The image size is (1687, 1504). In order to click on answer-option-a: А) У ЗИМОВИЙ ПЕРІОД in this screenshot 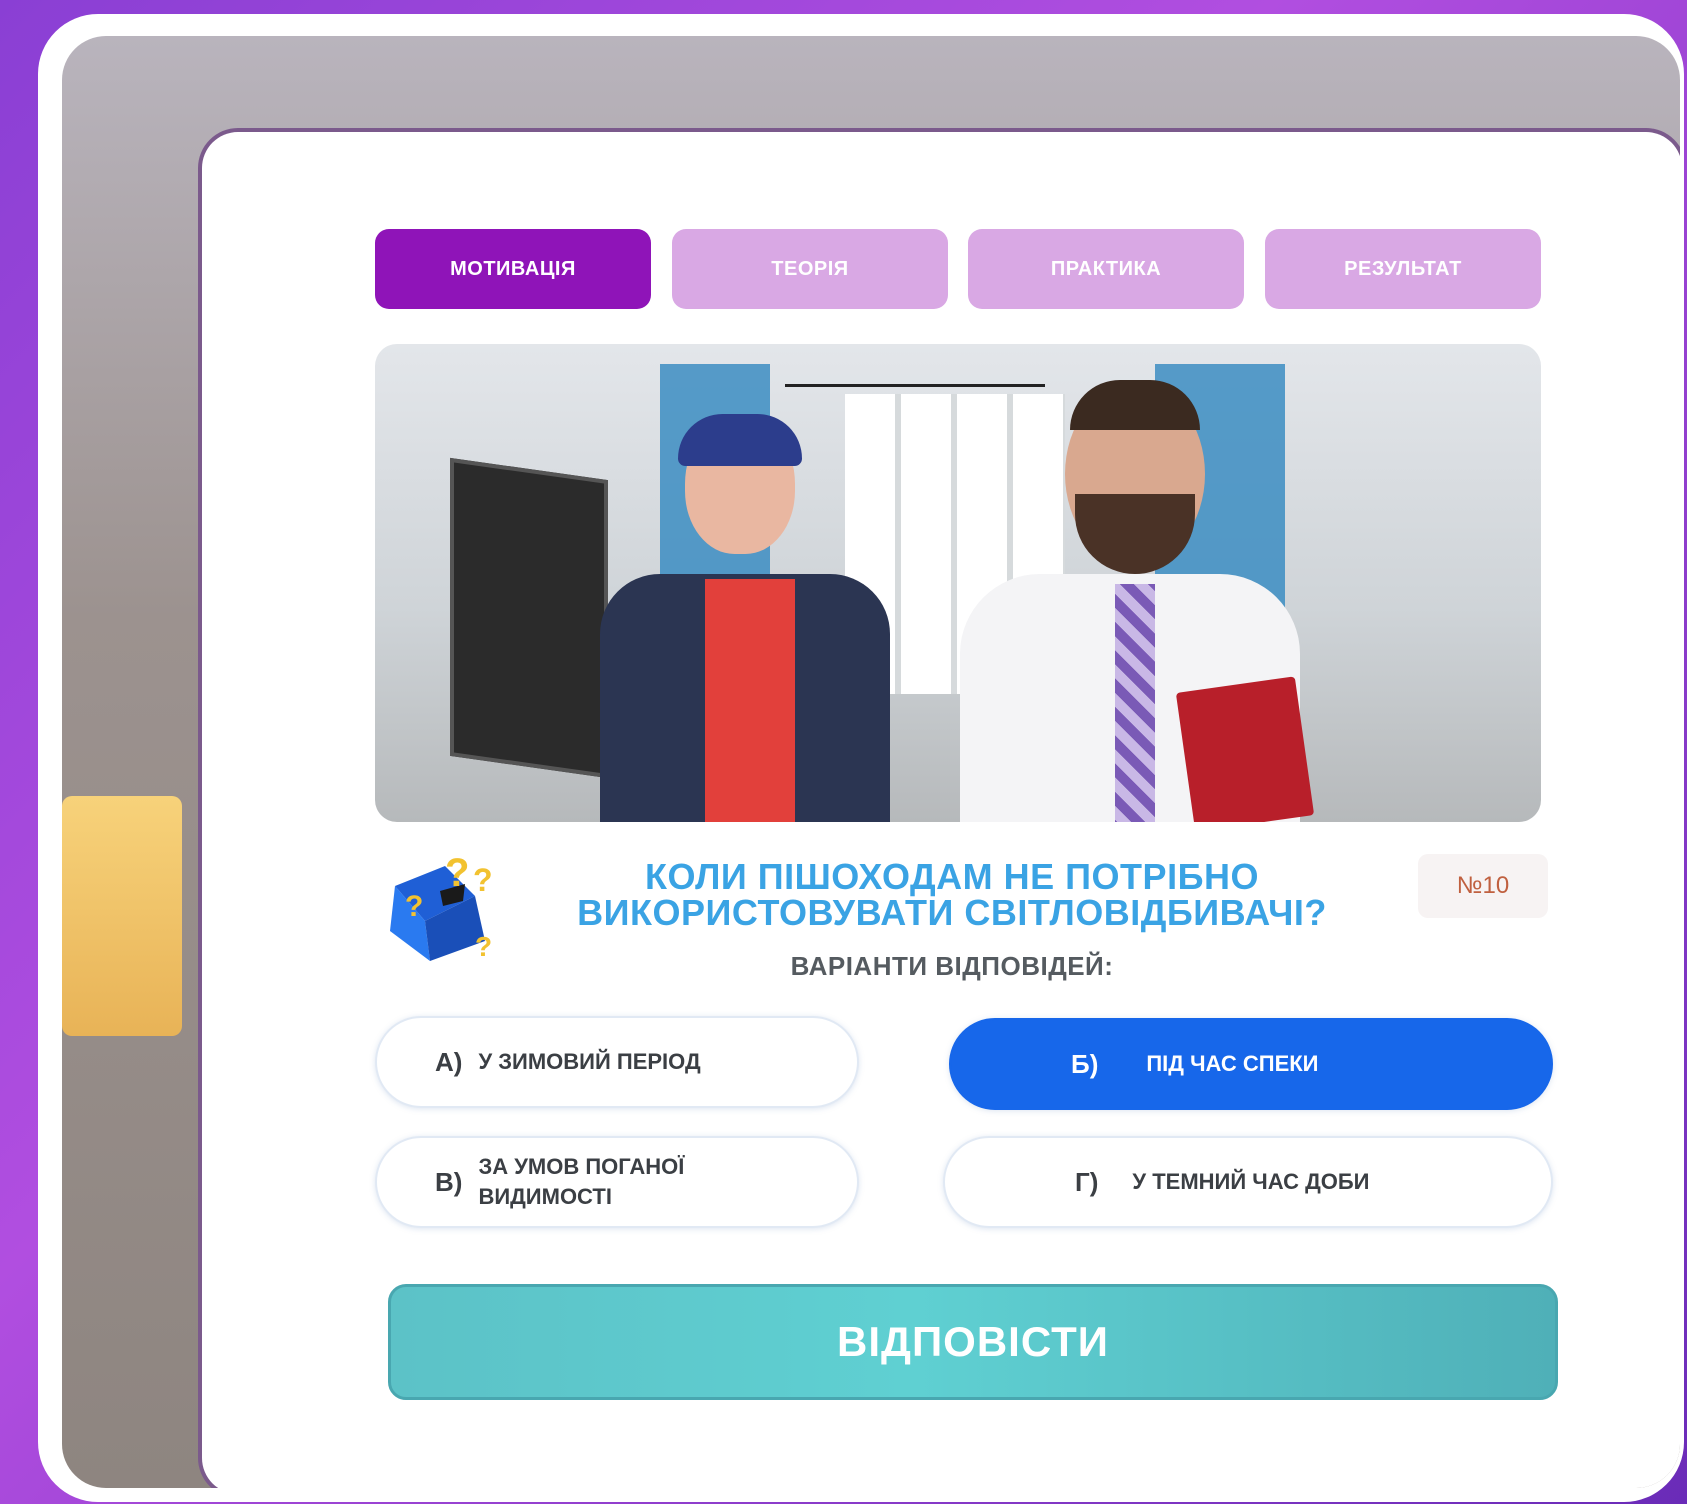, I will do `click(617, 1062)`.